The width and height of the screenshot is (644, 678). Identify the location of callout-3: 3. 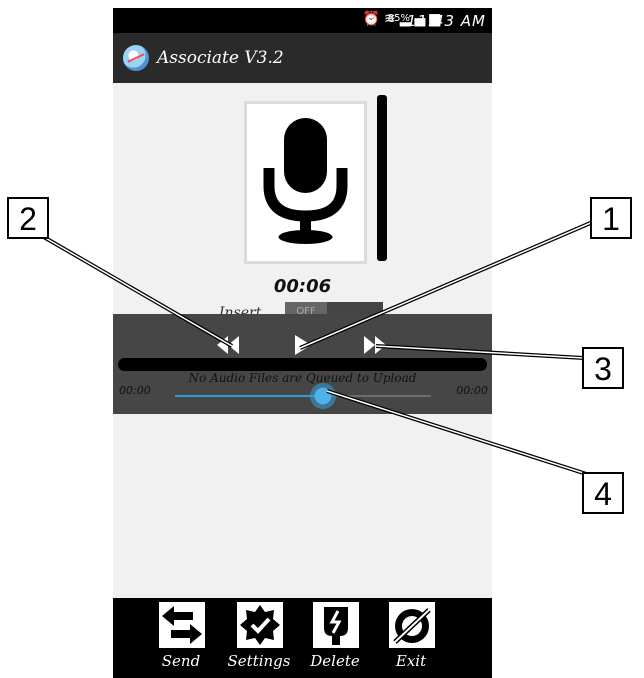
(603, 368).